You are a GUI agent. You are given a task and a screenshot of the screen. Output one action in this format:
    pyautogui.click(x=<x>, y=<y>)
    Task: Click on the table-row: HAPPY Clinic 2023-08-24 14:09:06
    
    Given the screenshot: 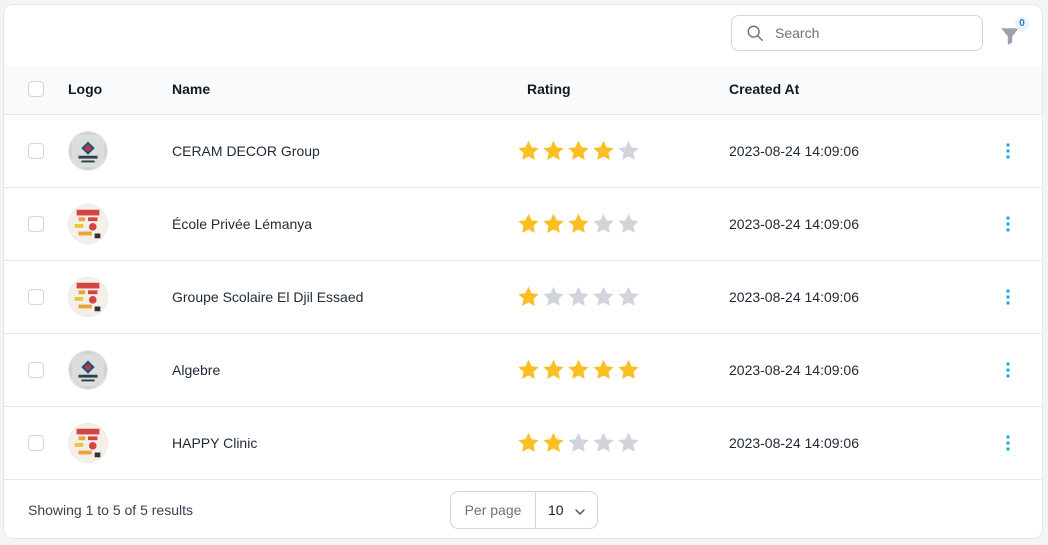 What is the action you would take?
    pyautogui.click(x=523, y=443)
    